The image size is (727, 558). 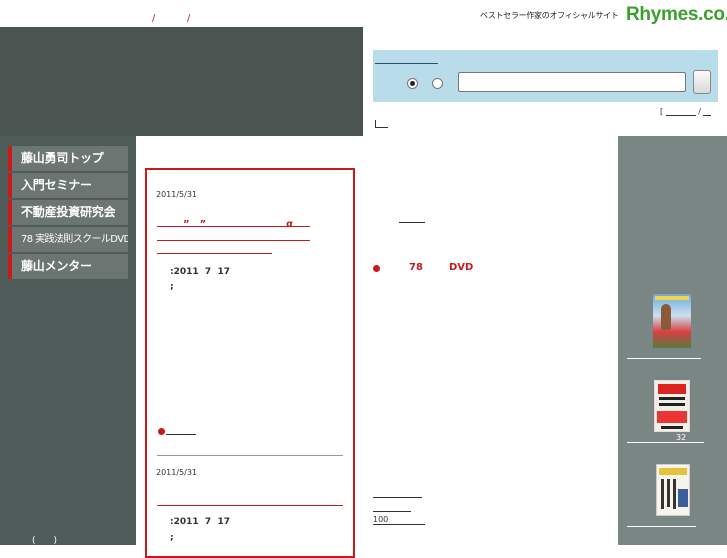 What do you see at coordinates (461, 267) in the screenshot?
I see `promo-label: DVD` at bounding box center [461, 267].